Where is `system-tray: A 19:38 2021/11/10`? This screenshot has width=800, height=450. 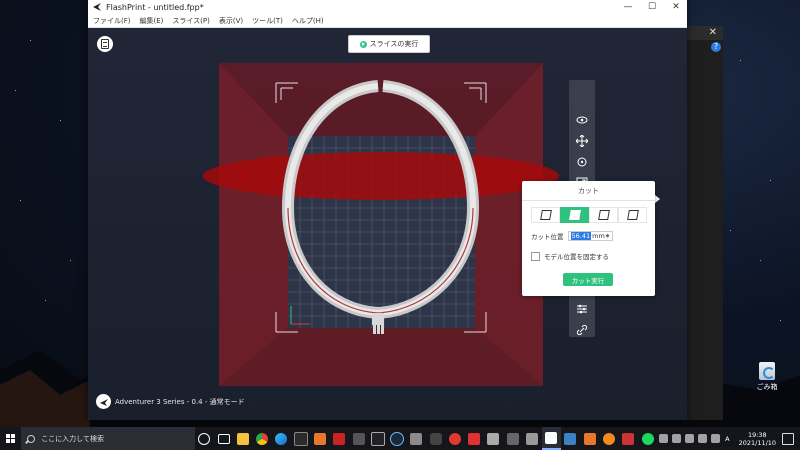
system-tray: A 19:38 2021/11/10 is located at coordinates (728, 439).